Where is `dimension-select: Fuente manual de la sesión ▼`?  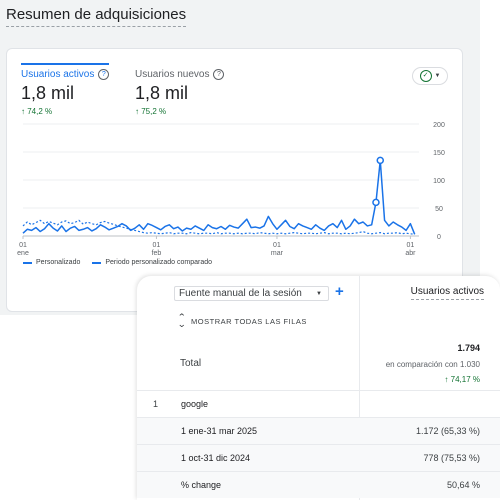 dimension-select: Fuente manual de la sesión ▼ is located at coordinates (251, 293).